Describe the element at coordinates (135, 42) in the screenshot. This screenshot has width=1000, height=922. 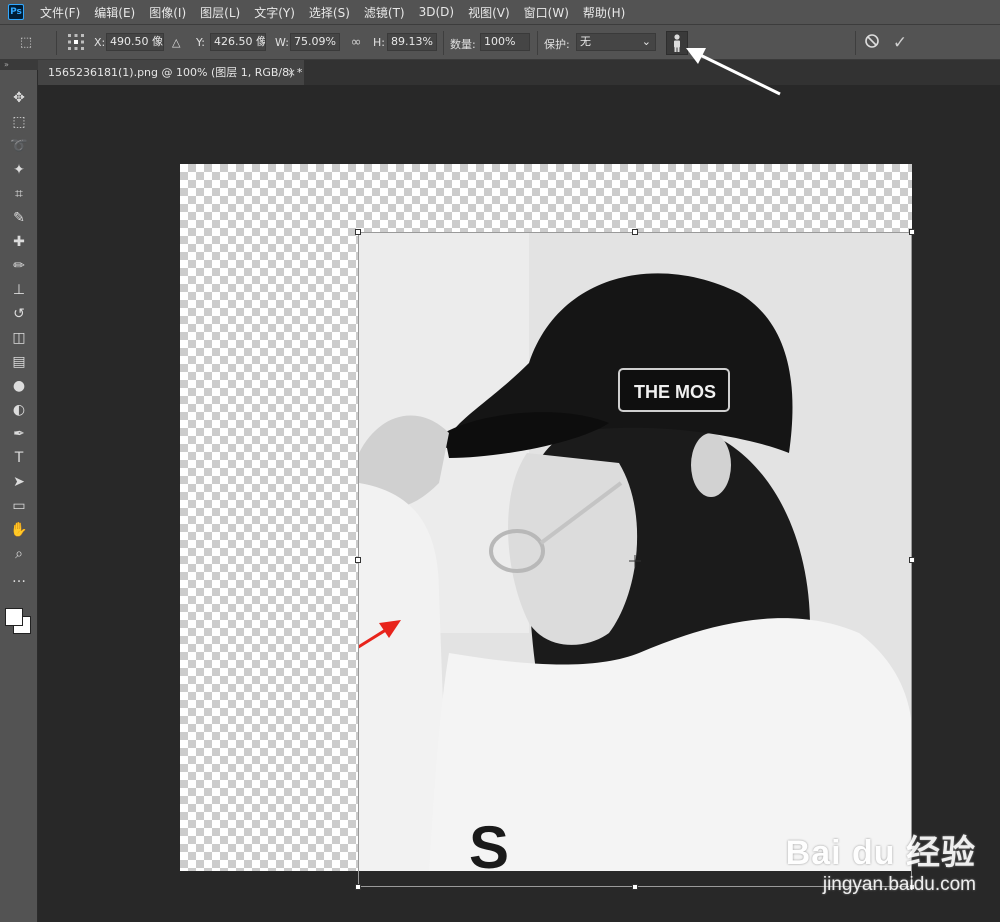
I see `x-position-input: 490.50 像素` at that location.